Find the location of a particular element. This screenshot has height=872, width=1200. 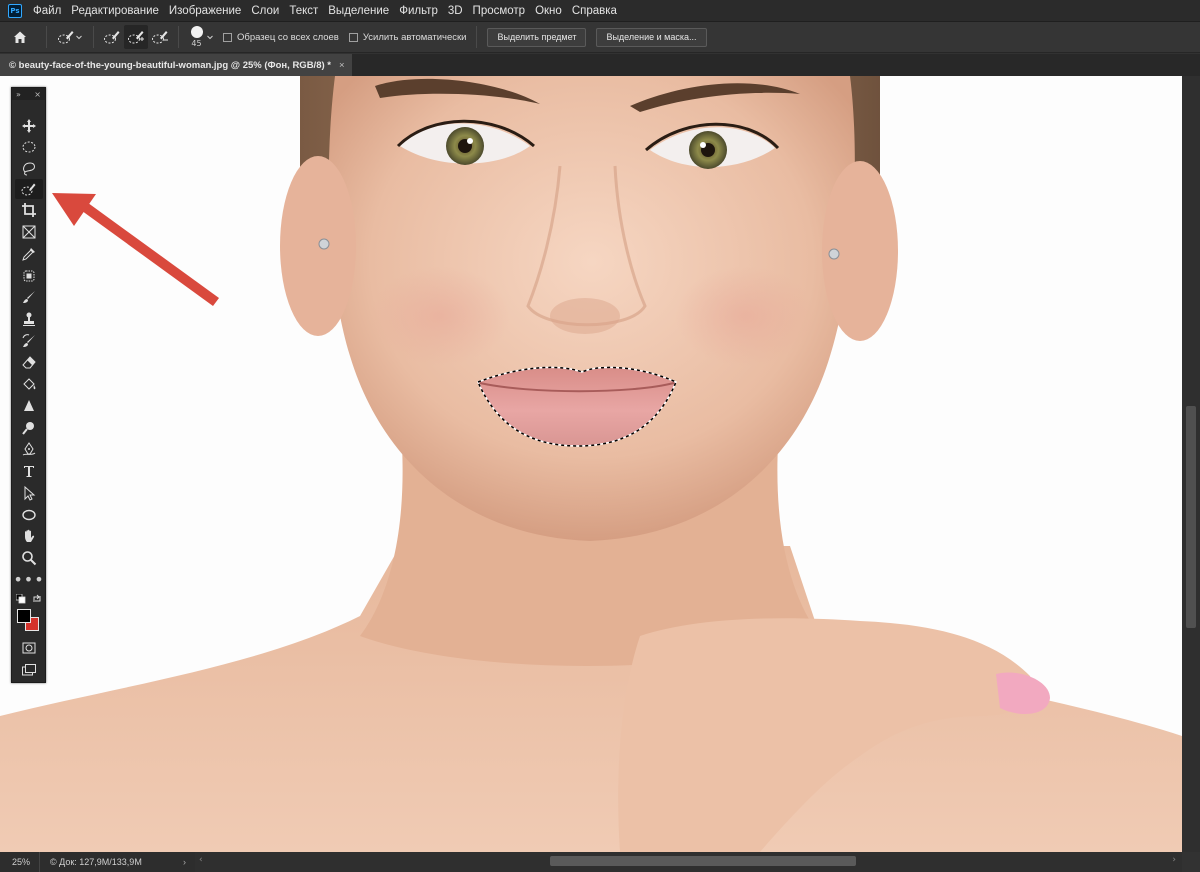

horizontal-scrollbar: ‹ › is located at coordinates (688, 862).